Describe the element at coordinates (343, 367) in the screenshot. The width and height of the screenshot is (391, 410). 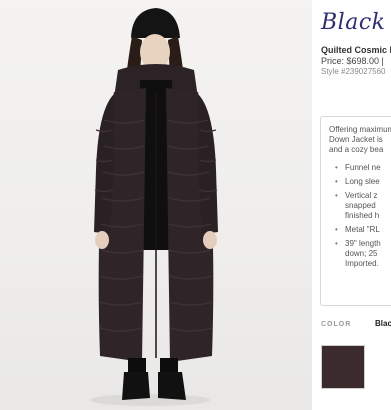
I see `color-swatch-black` at that location.